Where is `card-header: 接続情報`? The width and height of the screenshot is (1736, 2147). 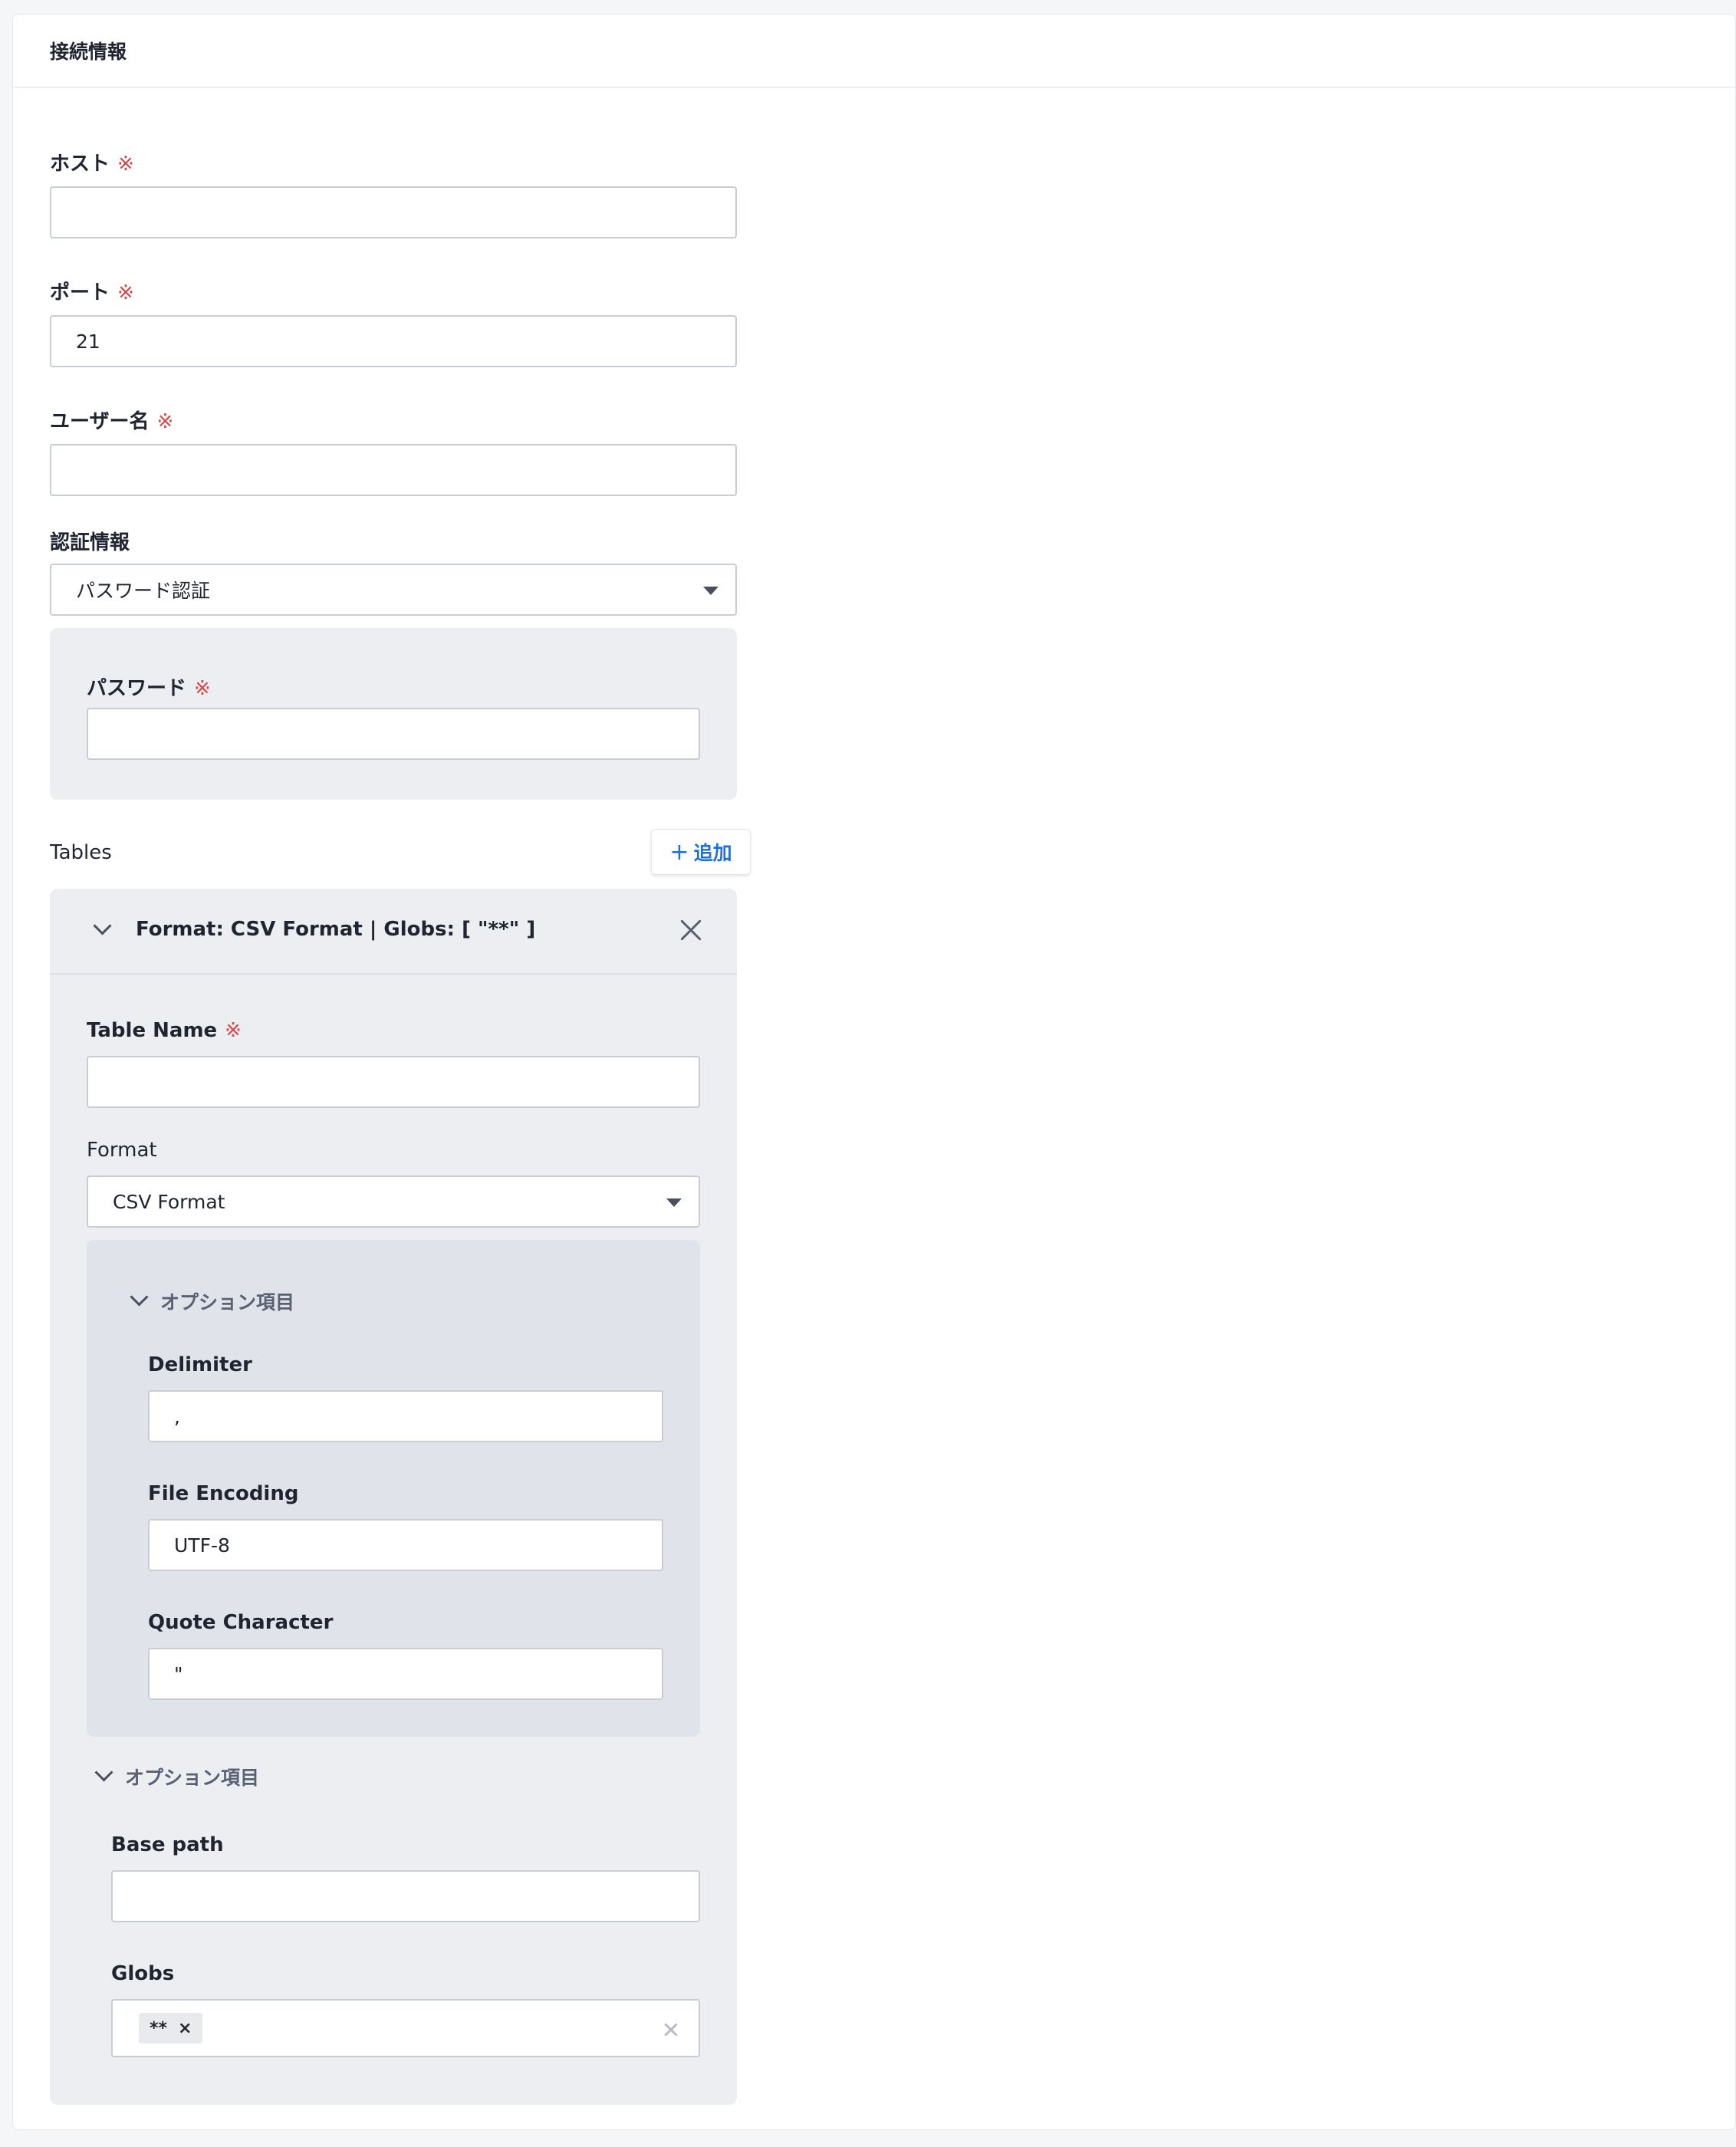 card-header: 接続情報 is located at coordinates (874, 51).